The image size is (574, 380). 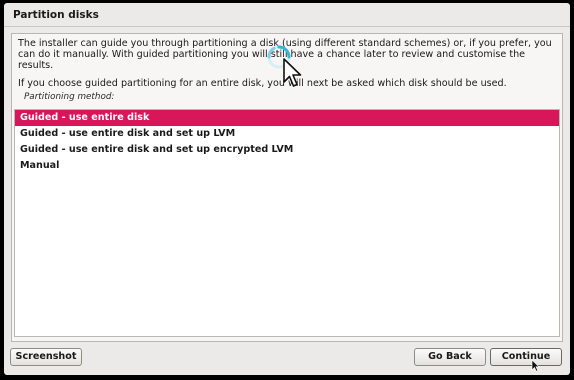 What do you see at coordinates (450, 357) in the screenshot?
I see `go-back-button: Go Back` at bounding box center [450, 357].